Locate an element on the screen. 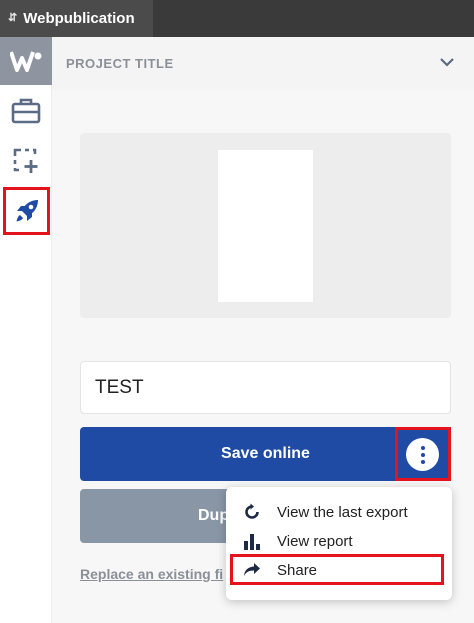 The width and height of the screenshot is (474, 623). rocket-icon is located at coordinates (27, 211).